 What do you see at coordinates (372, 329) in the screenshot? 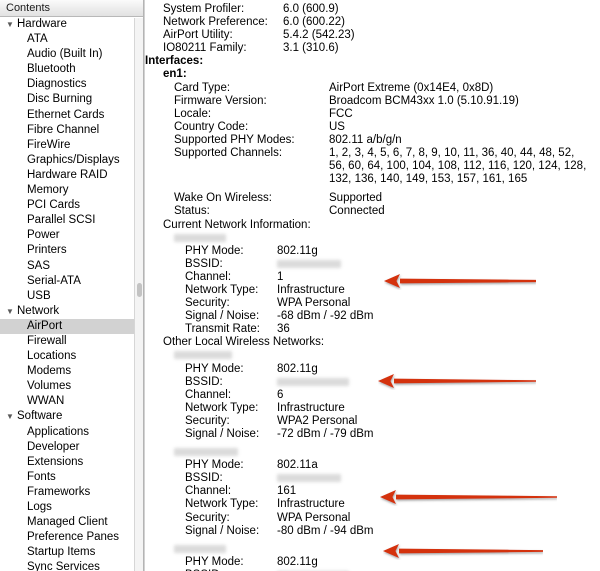
I see `network-transmit-rate-row: Transmit Rate: 36` at bounding box center [372, 329].